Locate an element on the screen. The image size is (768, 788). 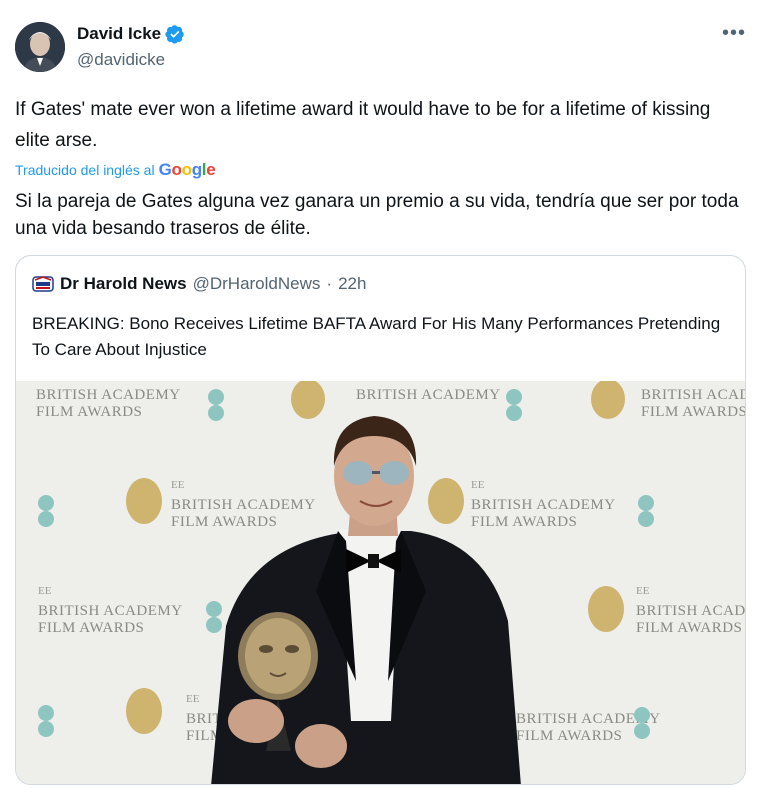
author-name-row: David Icke is located at coordinates (131, 34).